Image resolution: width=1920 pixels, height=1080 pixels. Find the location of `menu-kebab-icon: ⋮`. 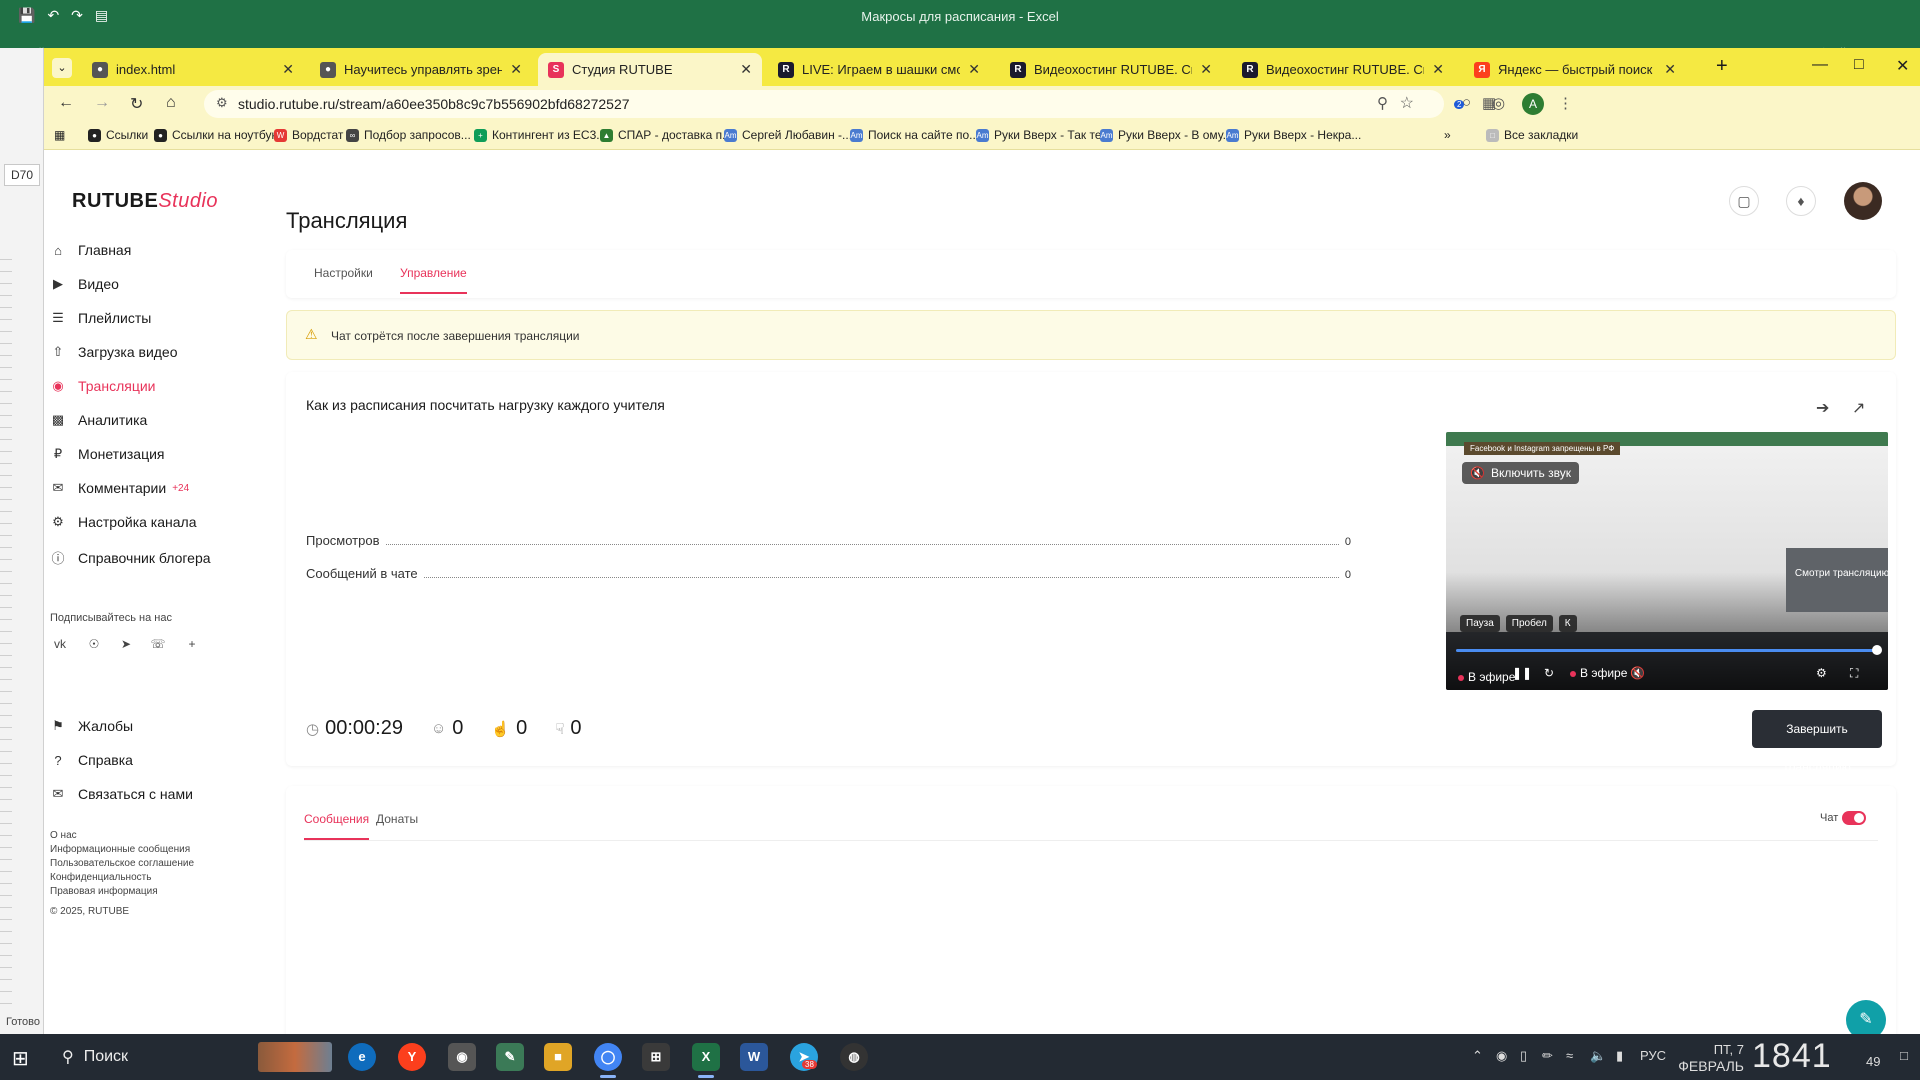

menu-kebab-icon: ⋮ is located at coordinates (1565, 103).